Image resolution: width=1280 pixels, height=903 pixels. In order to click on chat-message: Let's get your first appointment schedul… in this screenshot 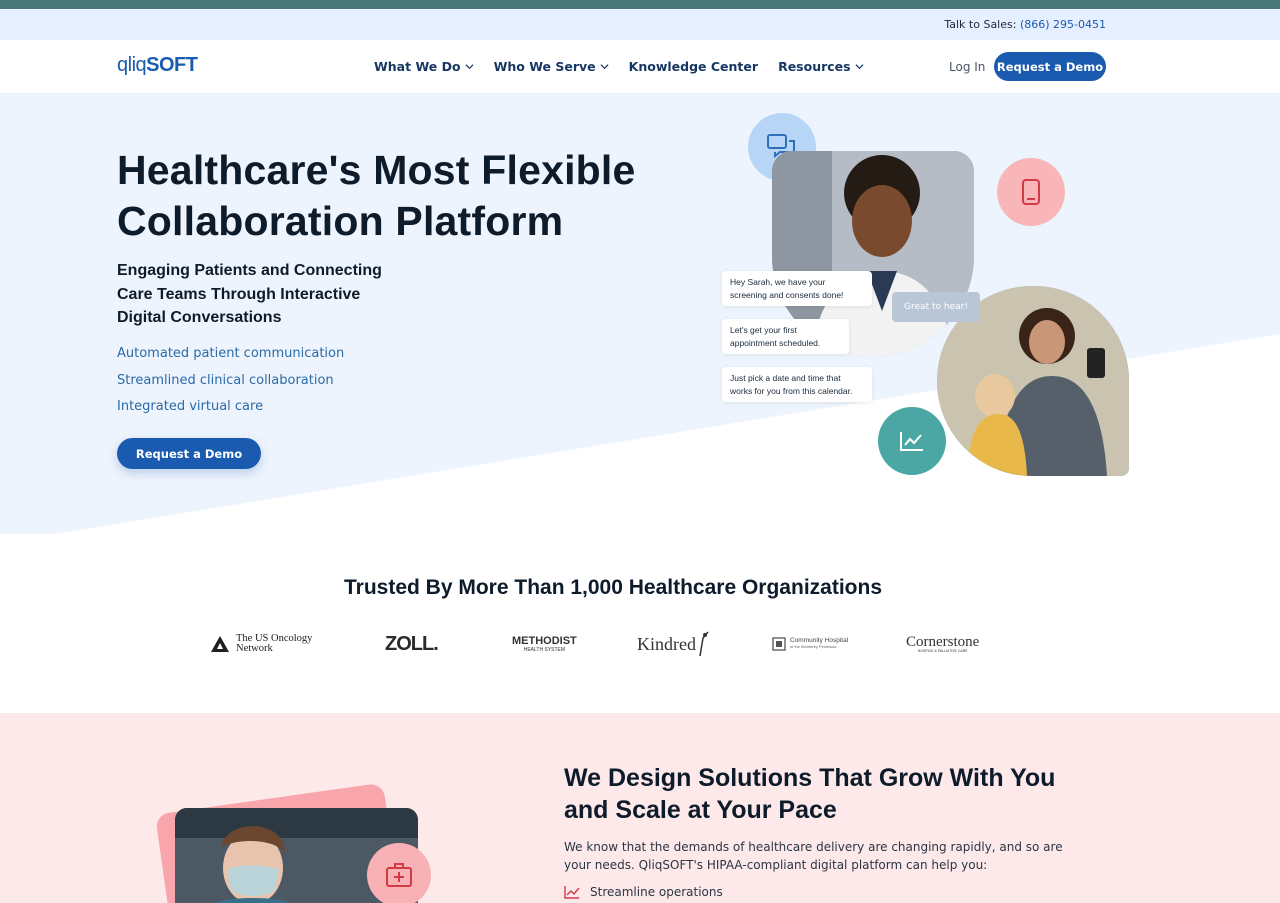, I will do `click(785, 336)`.